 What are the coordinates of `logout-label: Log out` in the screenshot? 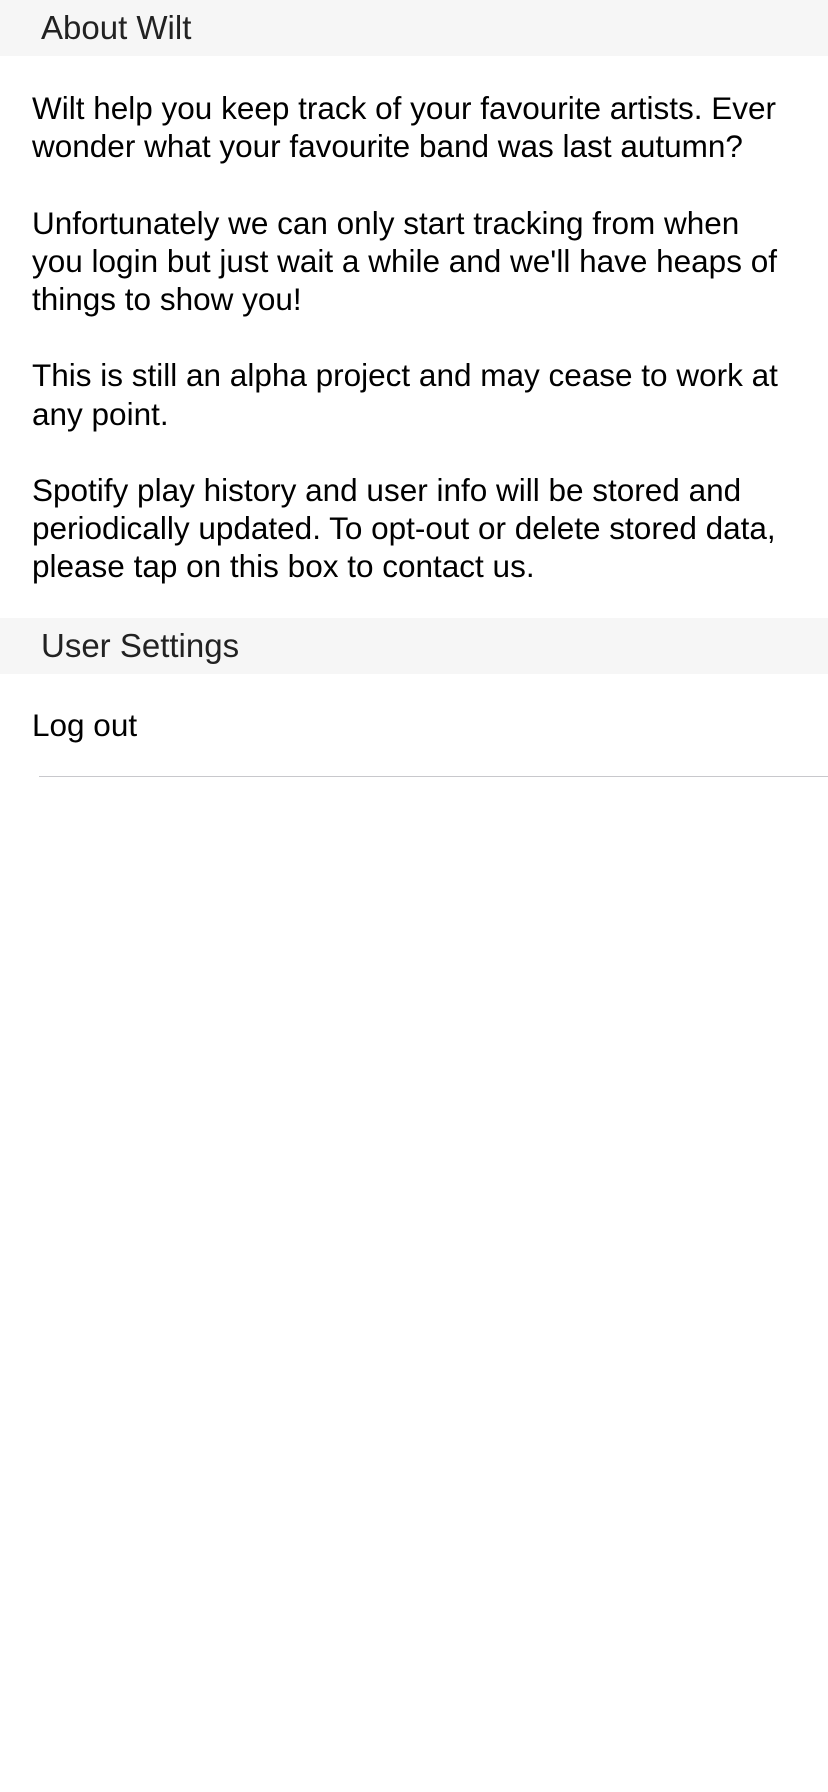 It's located at (85, 724).